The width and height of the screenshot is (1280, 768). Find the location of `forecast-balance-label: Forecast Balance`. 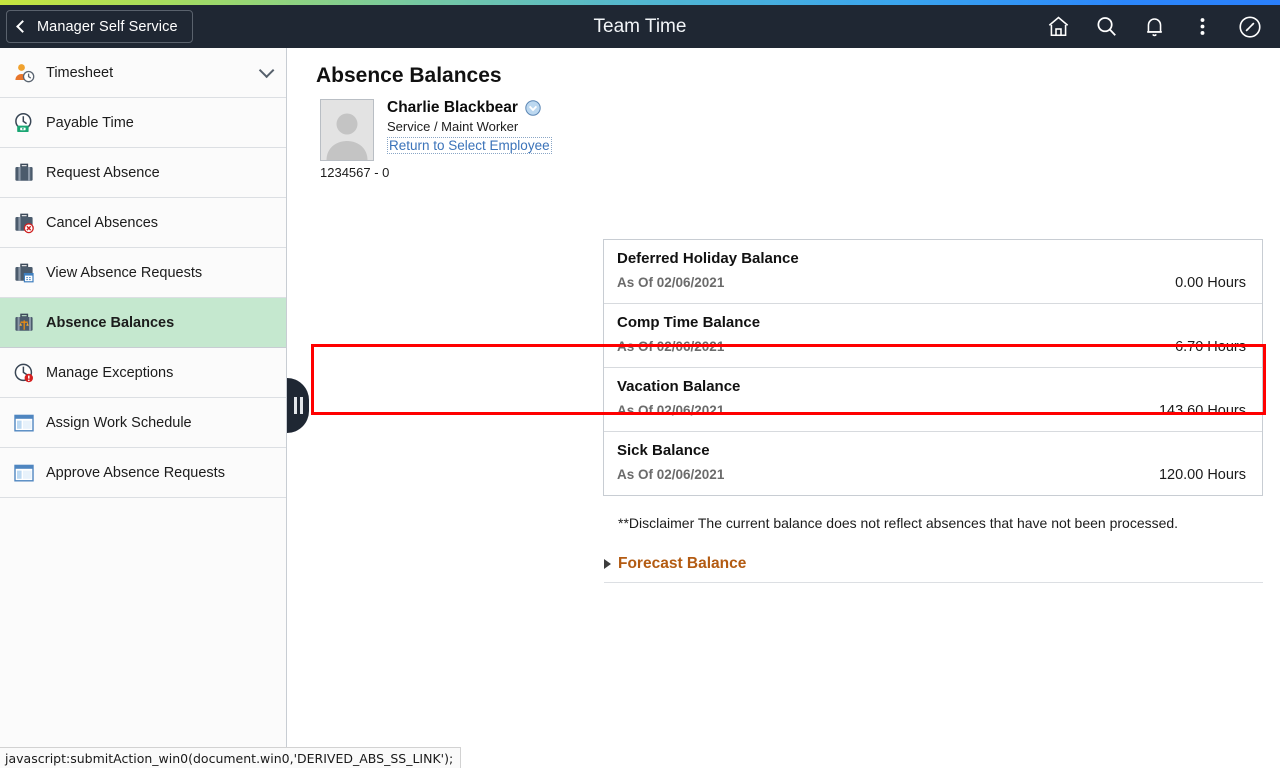

forecast-balance-label: Forecast Balance is located at coordinates (682, 563).